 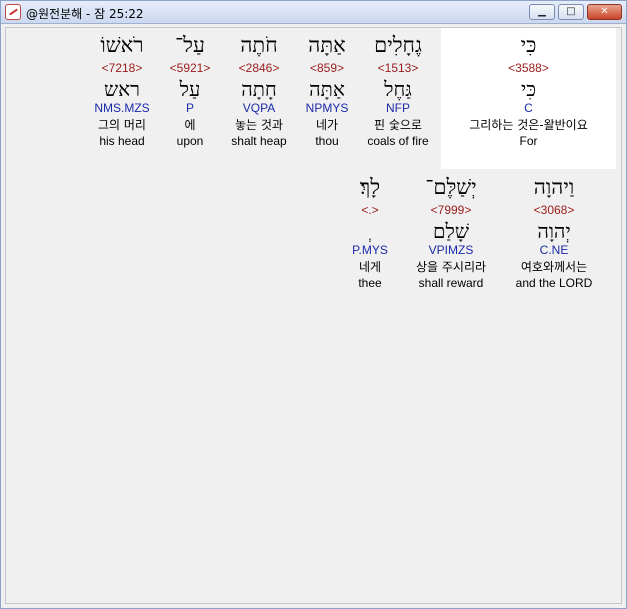 What do you see at coordinates (259, 141) in the screenshot?
I see `english-gloss: shalt heap` at bounding box center [259, 141].